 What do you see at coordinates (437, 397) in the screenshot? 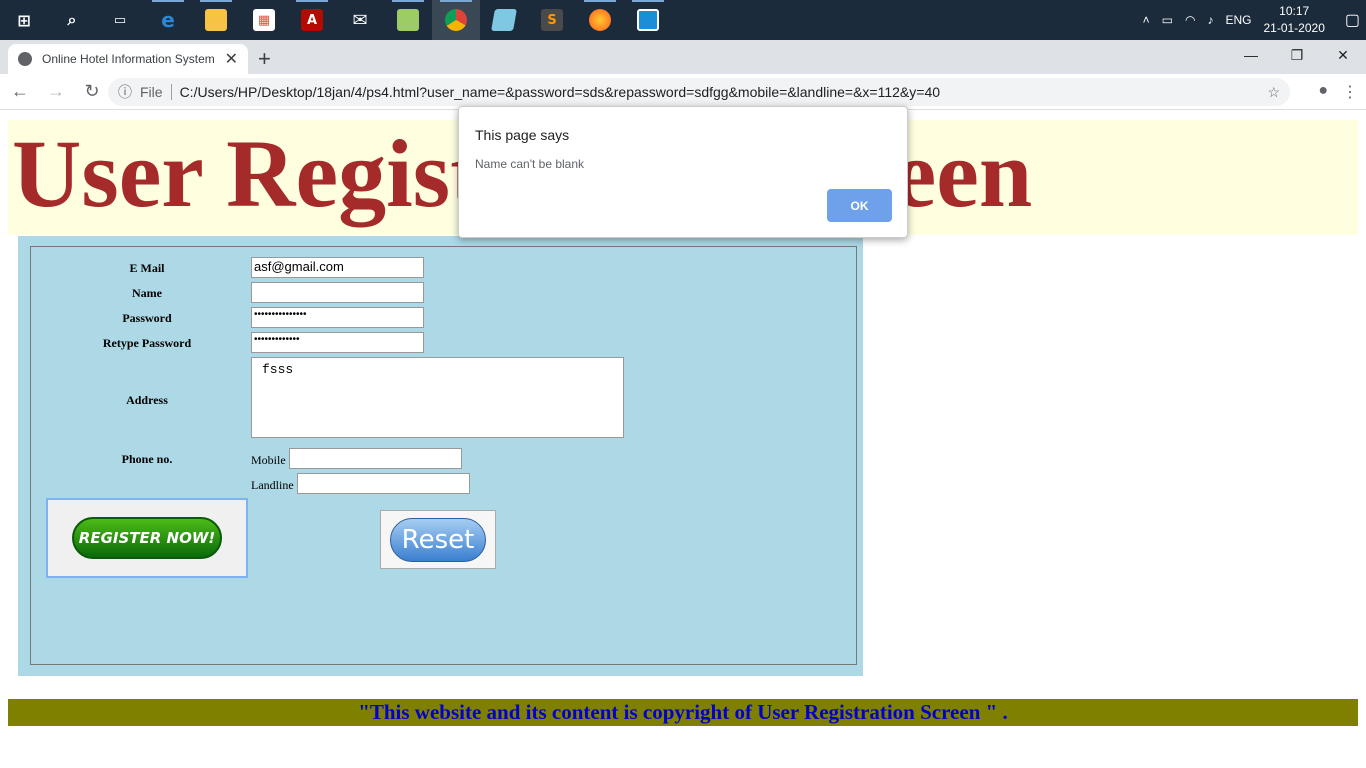
I see `address-textarea: fsss` at bounding box center [437, 397].